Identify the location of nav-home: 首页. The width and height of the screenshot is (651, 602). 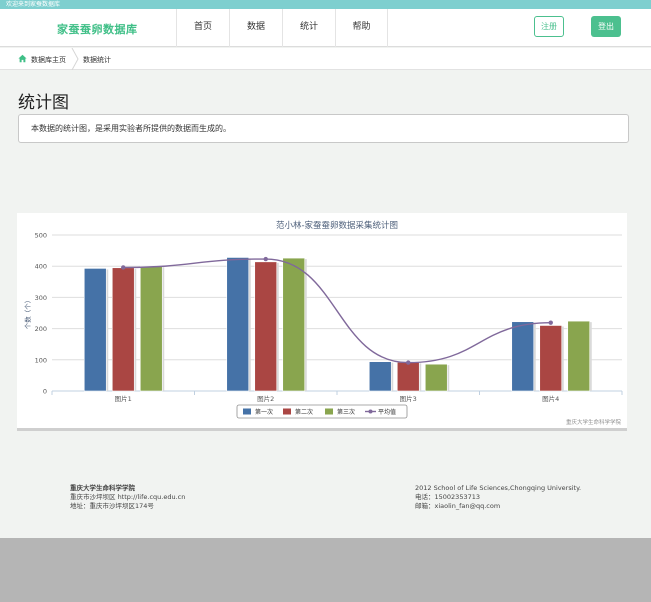
(202, 28).